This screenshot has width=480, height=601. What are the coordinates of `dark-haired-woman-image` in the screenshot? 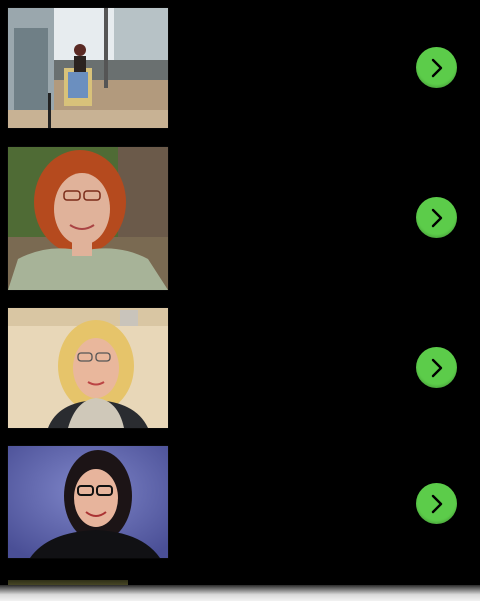 It's located at (88, 502).